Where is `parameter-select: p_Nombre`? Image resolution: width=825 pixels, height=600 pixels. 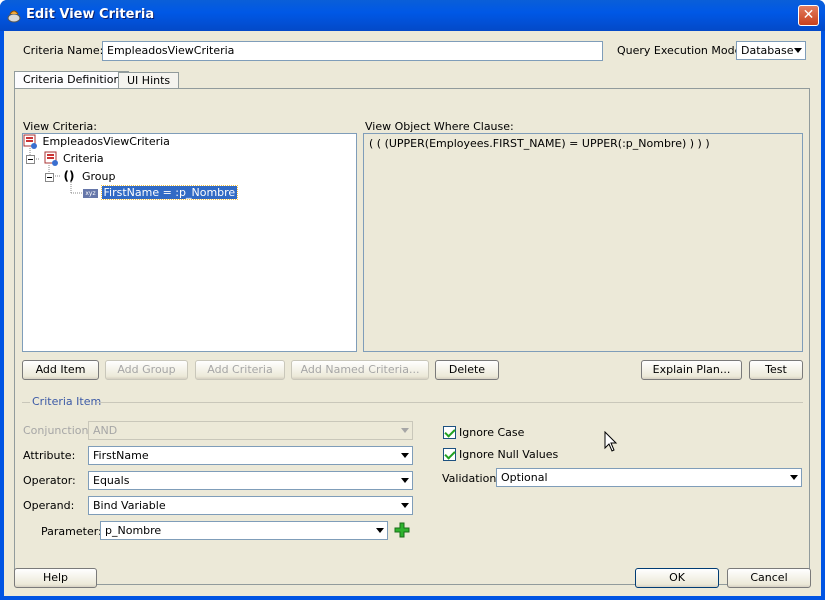
parameter-select: p_Nombre is located at coordinates (244, 530).